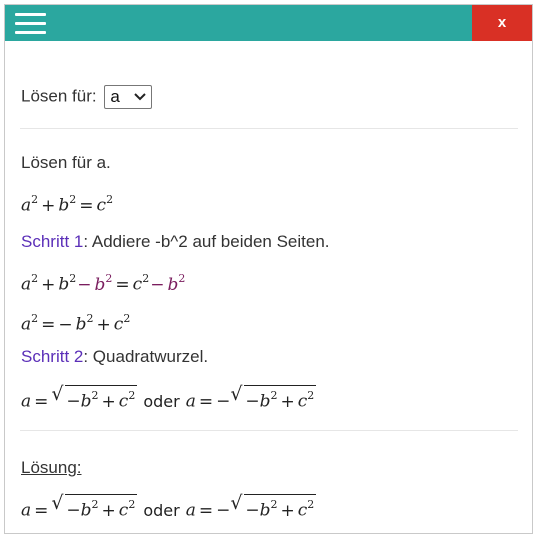 The image size is (538, 538). I want to click on roots-expression: a = √ −b2 + c2 oder a = − √ −b2 + c2, so click(169, 397).